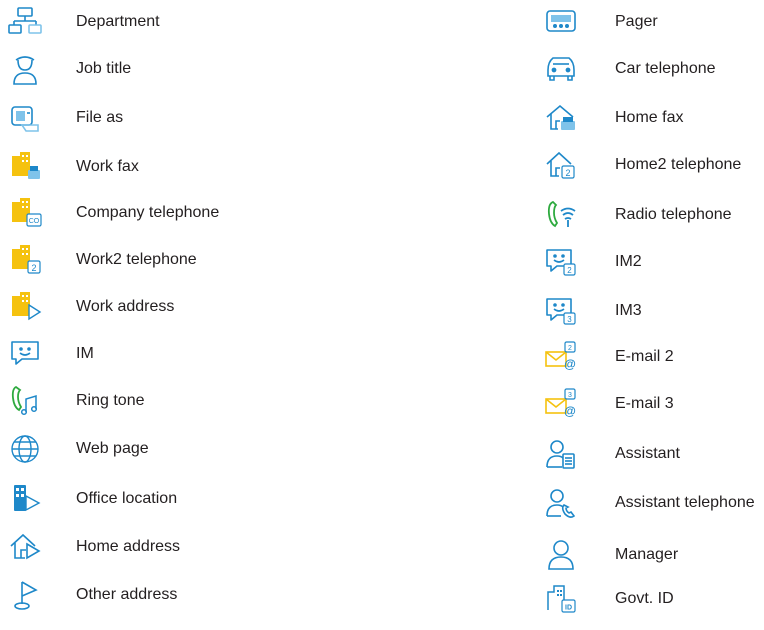  Describe the element at coordinates (25, 118) in the screenshot. I see `contact-card-icon` at that location.